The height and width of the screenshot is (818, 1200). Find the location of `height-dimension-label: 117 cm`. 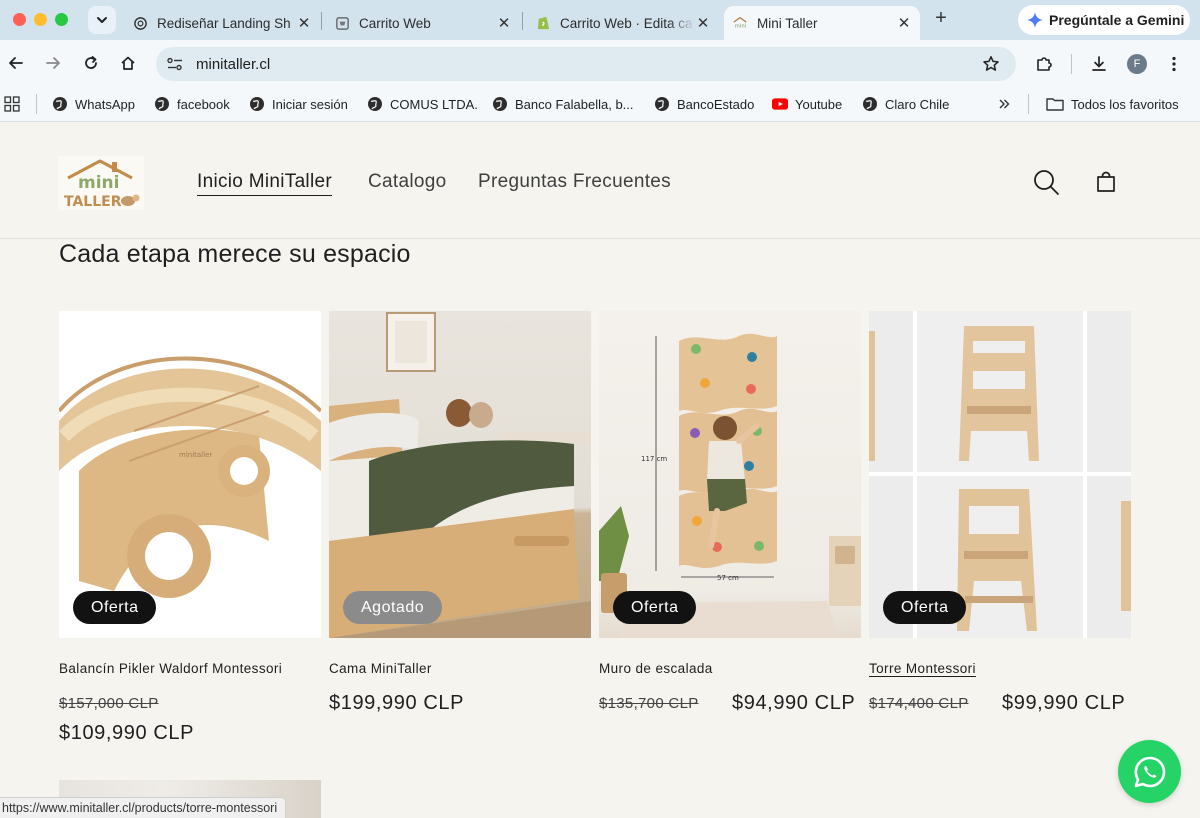

height-dimension-label: 117 cm is located at coordinates (654, 459).